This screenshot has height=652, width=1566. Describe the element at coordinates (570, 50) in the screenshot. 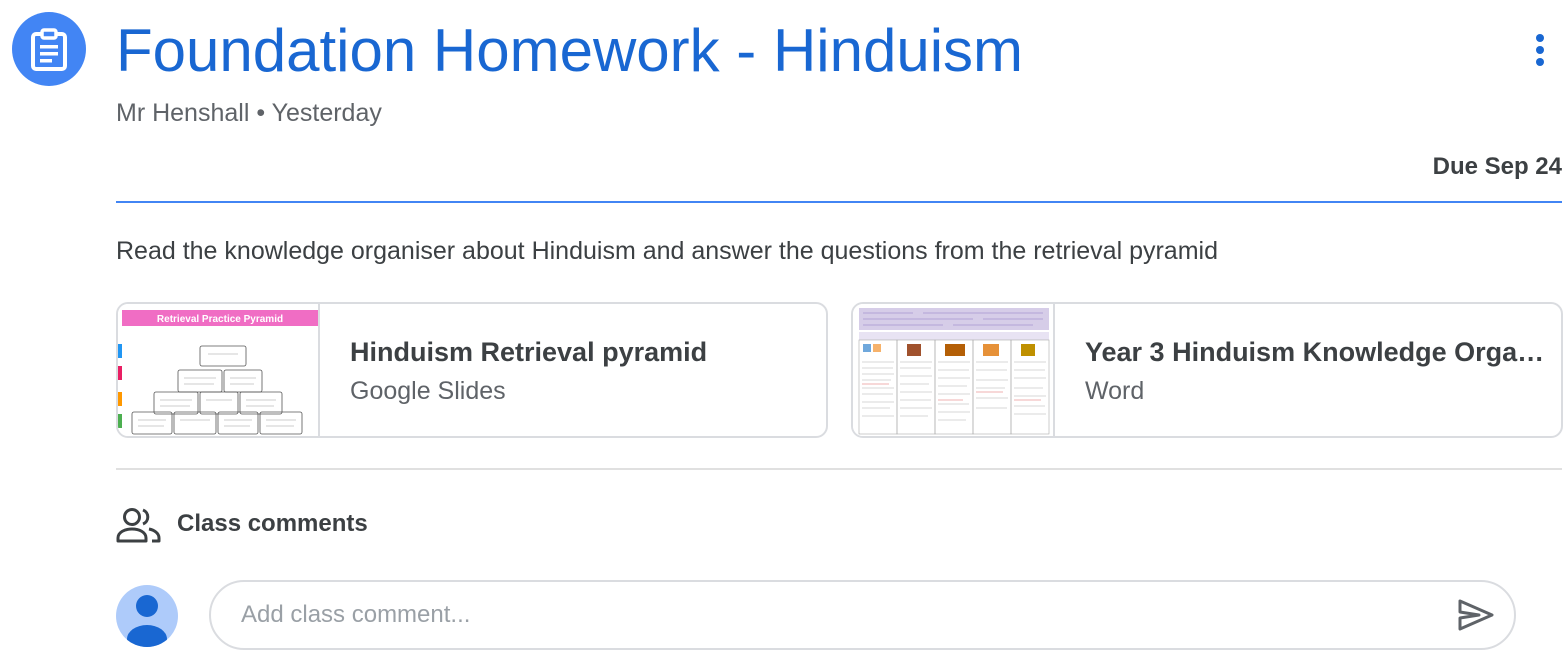

I see `page-title: Foundation Homework - Hinduism` at that location.